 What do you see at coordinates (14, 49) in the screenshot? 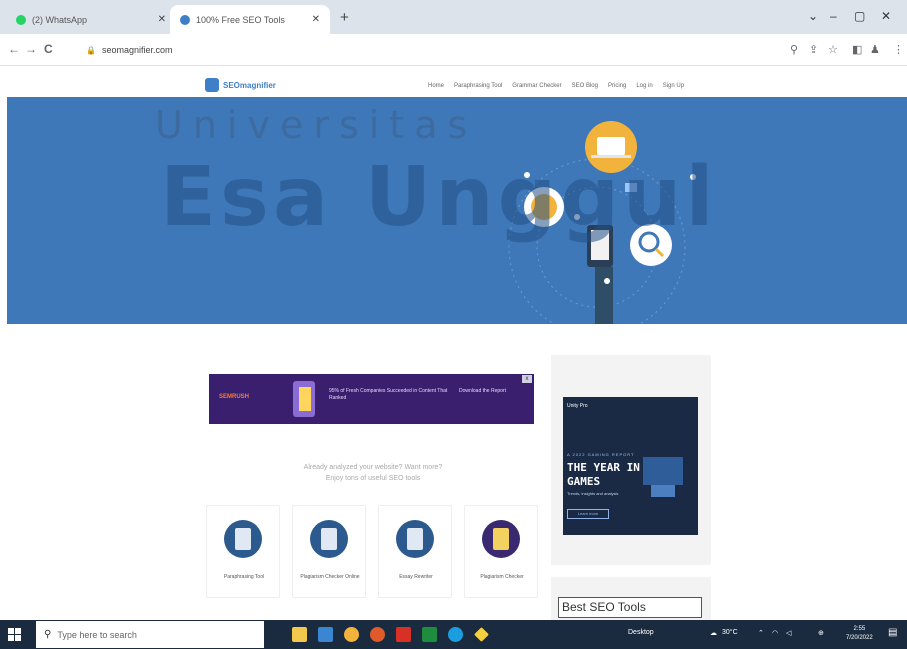
I see `back-button: ←` at bounding box center [14, 49].